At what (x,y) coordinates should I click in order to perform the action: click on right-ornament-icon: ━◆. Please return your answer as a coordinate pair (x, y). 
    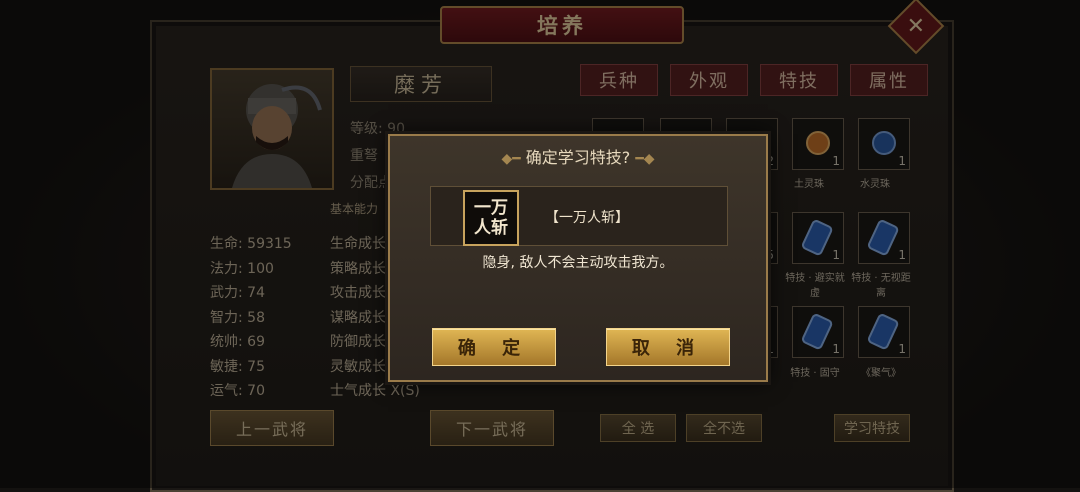
    Looking at the image, I should click on (645, 159).